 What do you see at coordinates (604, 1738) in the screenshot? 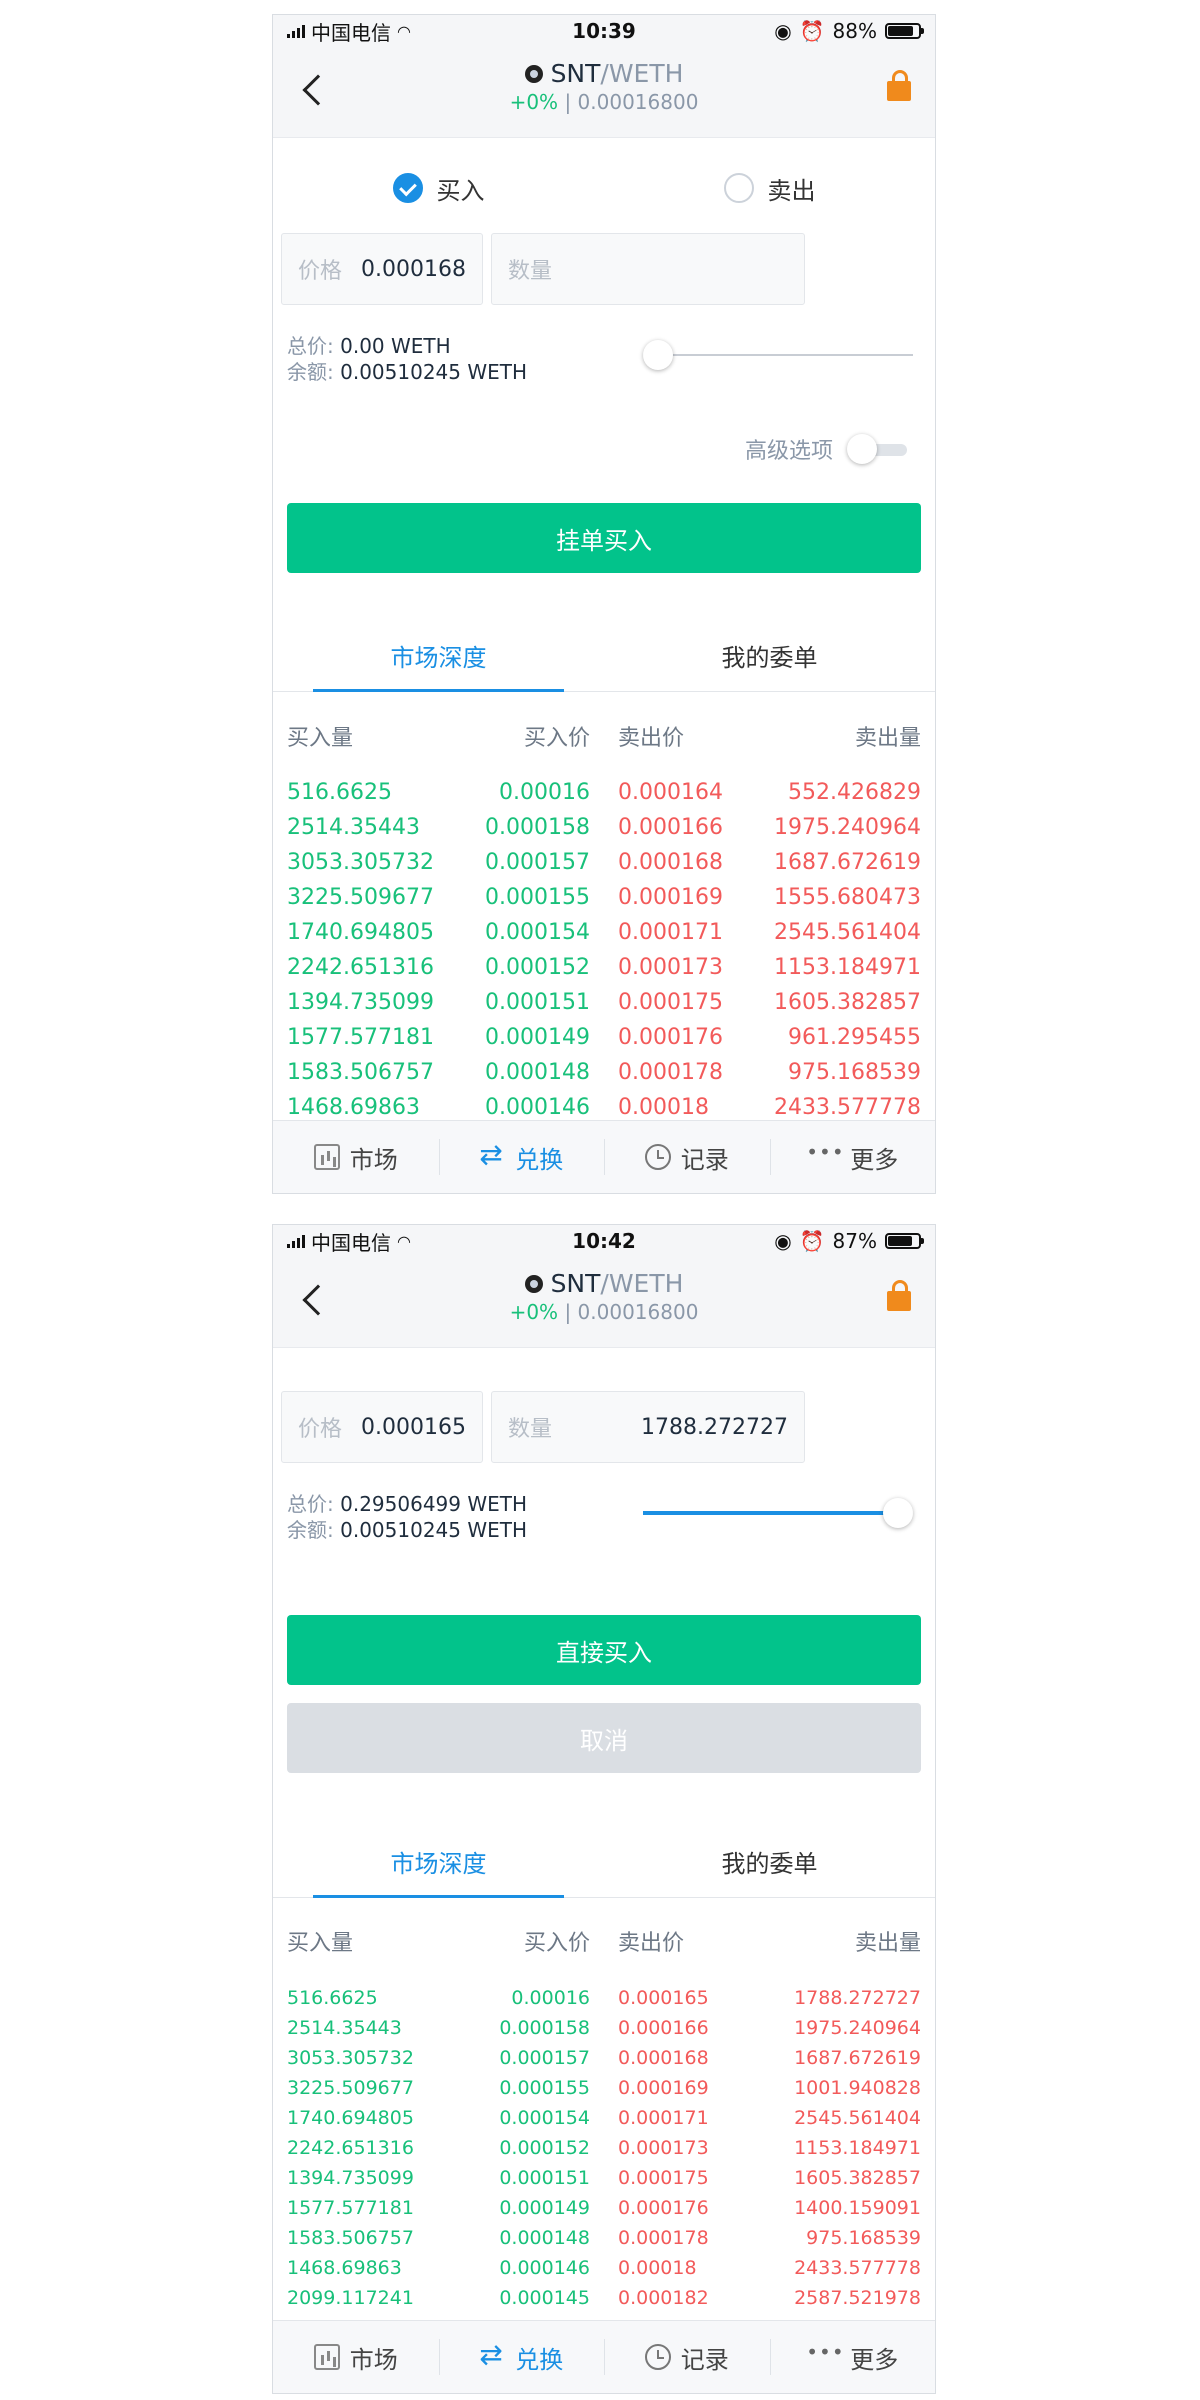
I see `cancel-button: 取消` at bounding box center [604, 1738].